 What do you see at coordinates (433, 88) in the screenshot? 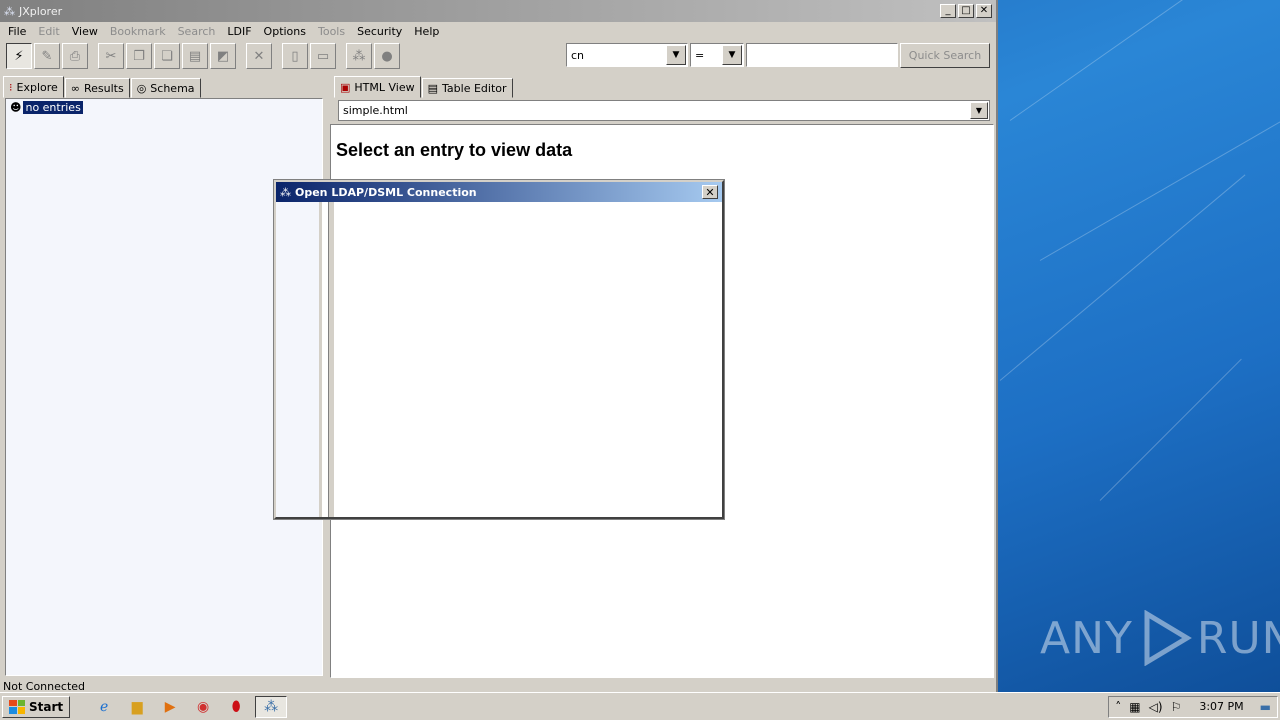
I see `table-doc-icon: ▤` at bounding box center [433, 88].